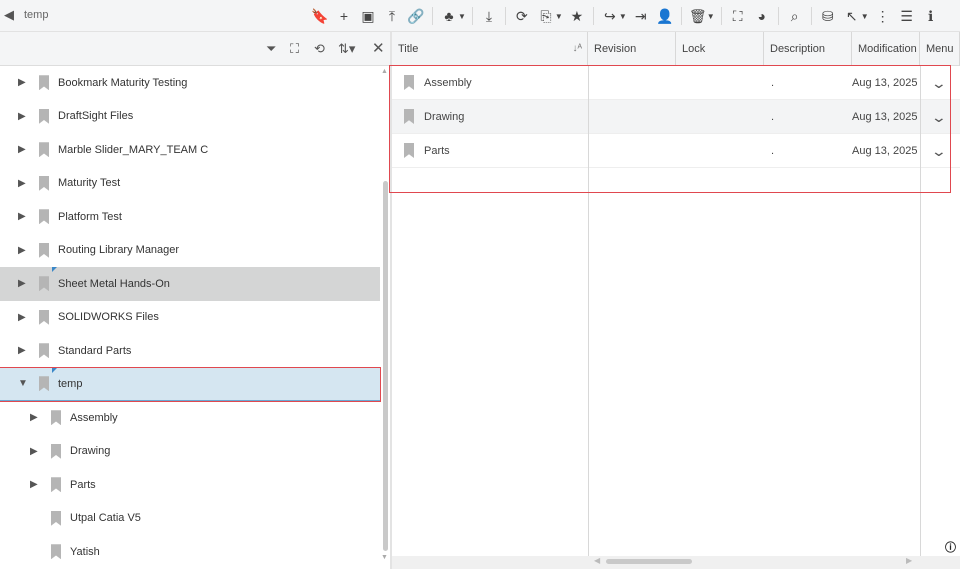 This screenshot has height=569, width=960. I want to click on database-icon: ⛁, so click(828, 16).